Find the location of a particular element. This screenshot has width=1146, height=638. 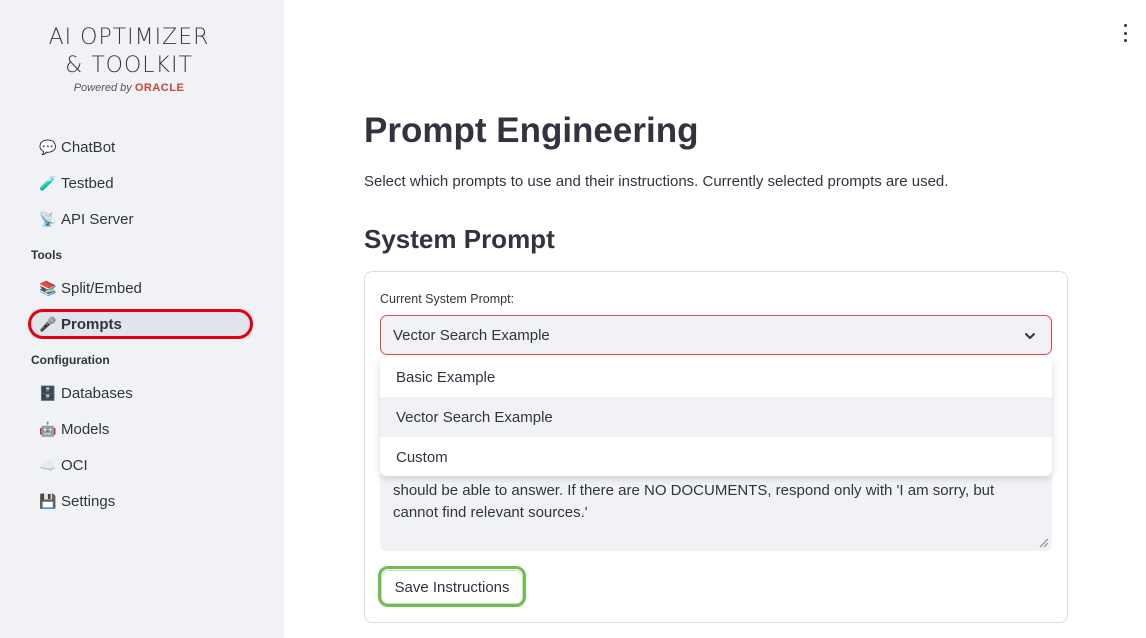

system-prompt-select: Vector Search Example is located at coordinates (716, 335).